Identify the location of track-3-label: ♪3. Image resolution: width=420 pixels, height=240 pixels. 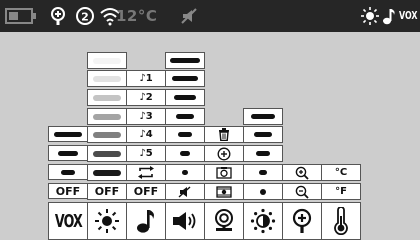
(146, 116).